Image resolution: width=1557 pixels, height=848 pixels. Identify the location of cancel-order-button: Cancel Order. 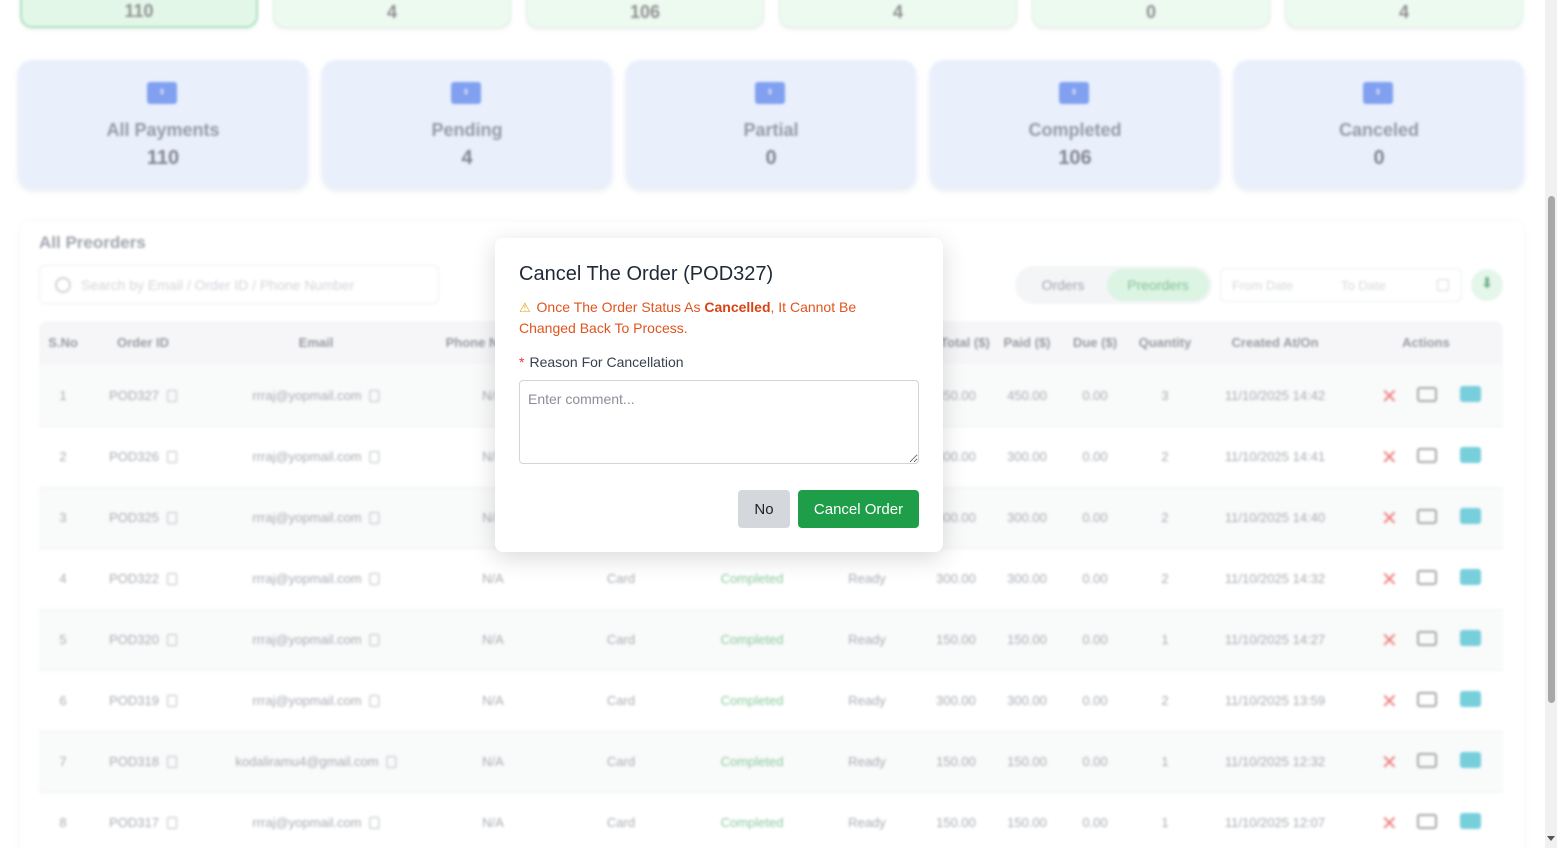
(858, 509).